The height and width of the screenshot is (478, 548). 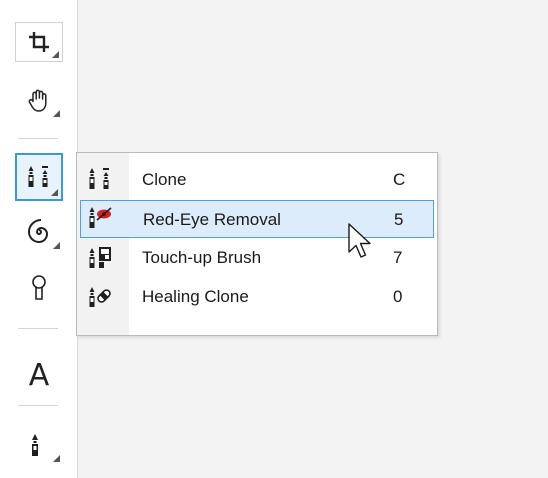 I want to click on menu-item-label: Clone, so click(x=164, y=179).